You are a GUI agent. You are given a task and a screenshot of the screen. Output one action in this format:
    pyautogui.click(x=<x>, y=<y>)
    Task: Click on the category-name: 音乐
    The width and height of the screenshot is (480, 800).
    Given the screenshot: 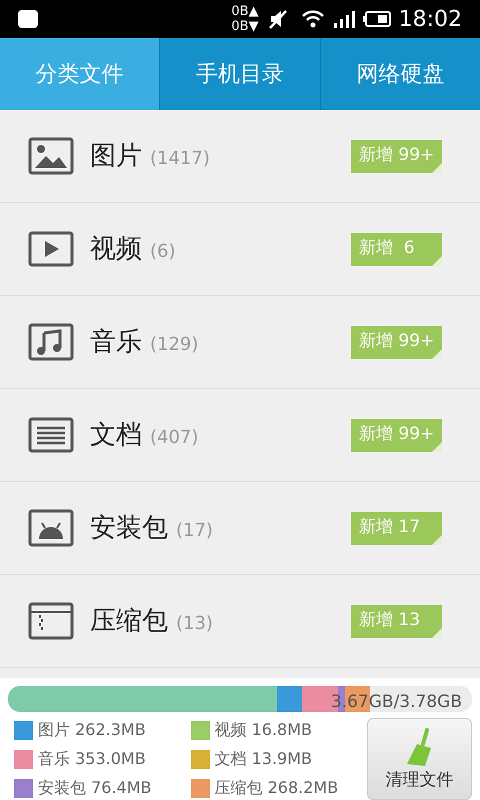 What is the action you would take?
    pyautogui.click(x=116, y=342)
    